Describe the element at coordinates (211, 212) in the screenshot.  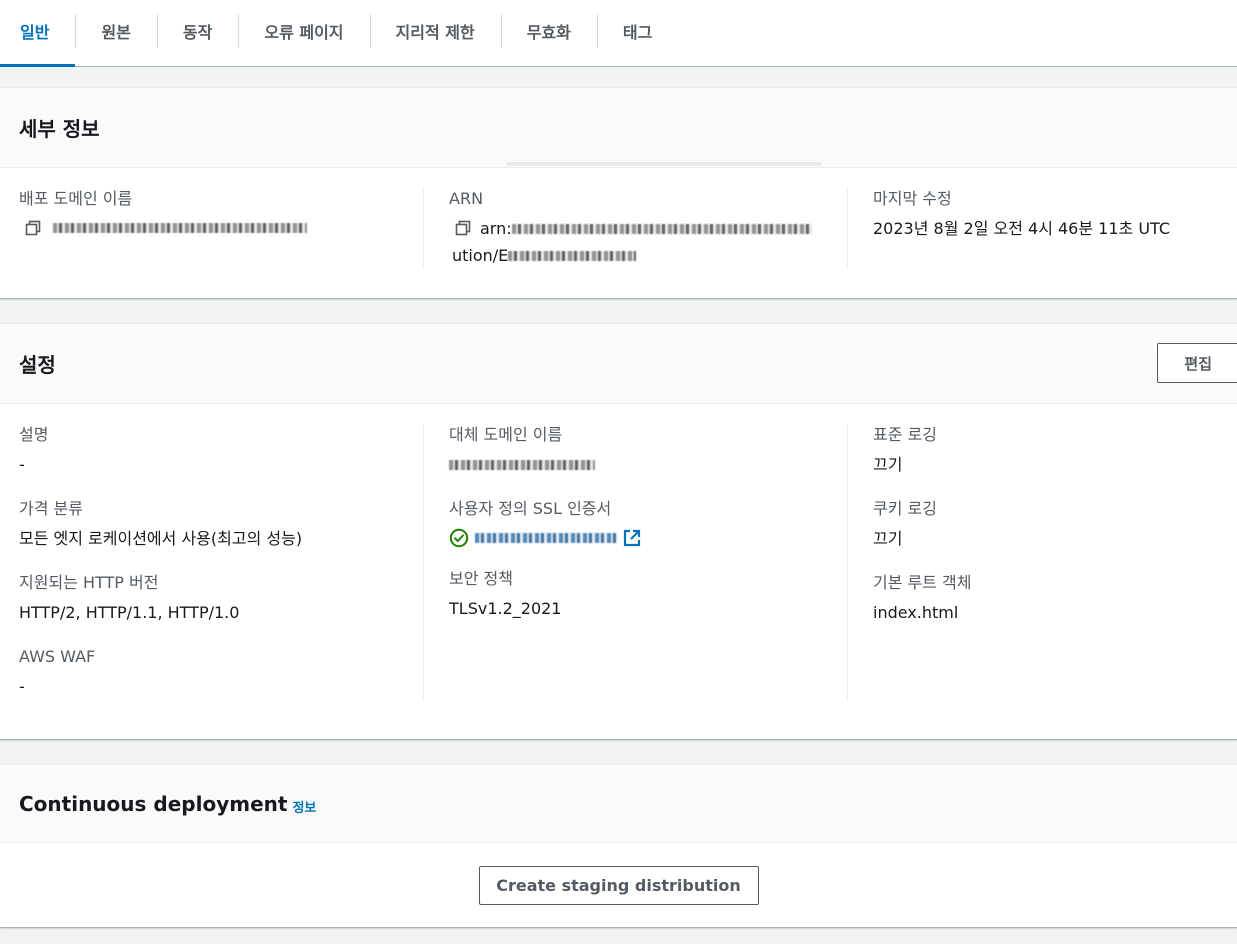
I see `distribution-domain-field: 배포 도메인 이름` at that location.